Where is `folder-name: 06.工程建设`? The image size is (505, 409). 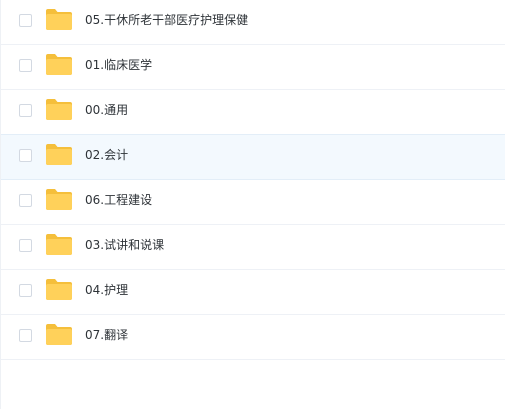 folder-name: 06.工程建设 is located at coordinates (118, 200).